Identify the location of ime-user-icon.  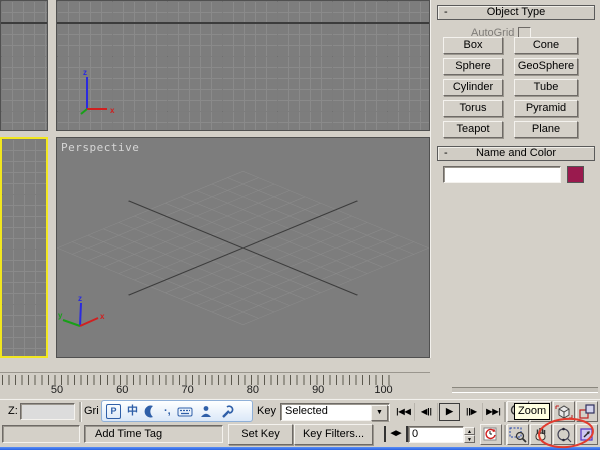
(206, 411).